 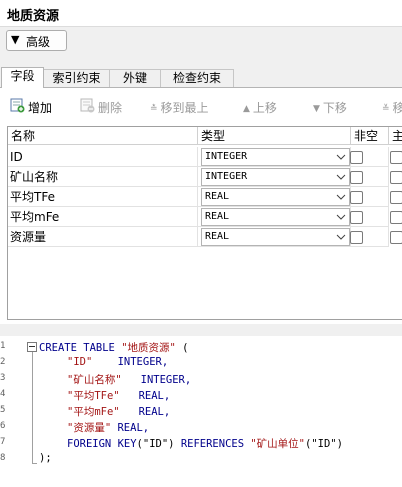 I want to click on move-to-top-icon: ≛, so click(x=154, y=108).